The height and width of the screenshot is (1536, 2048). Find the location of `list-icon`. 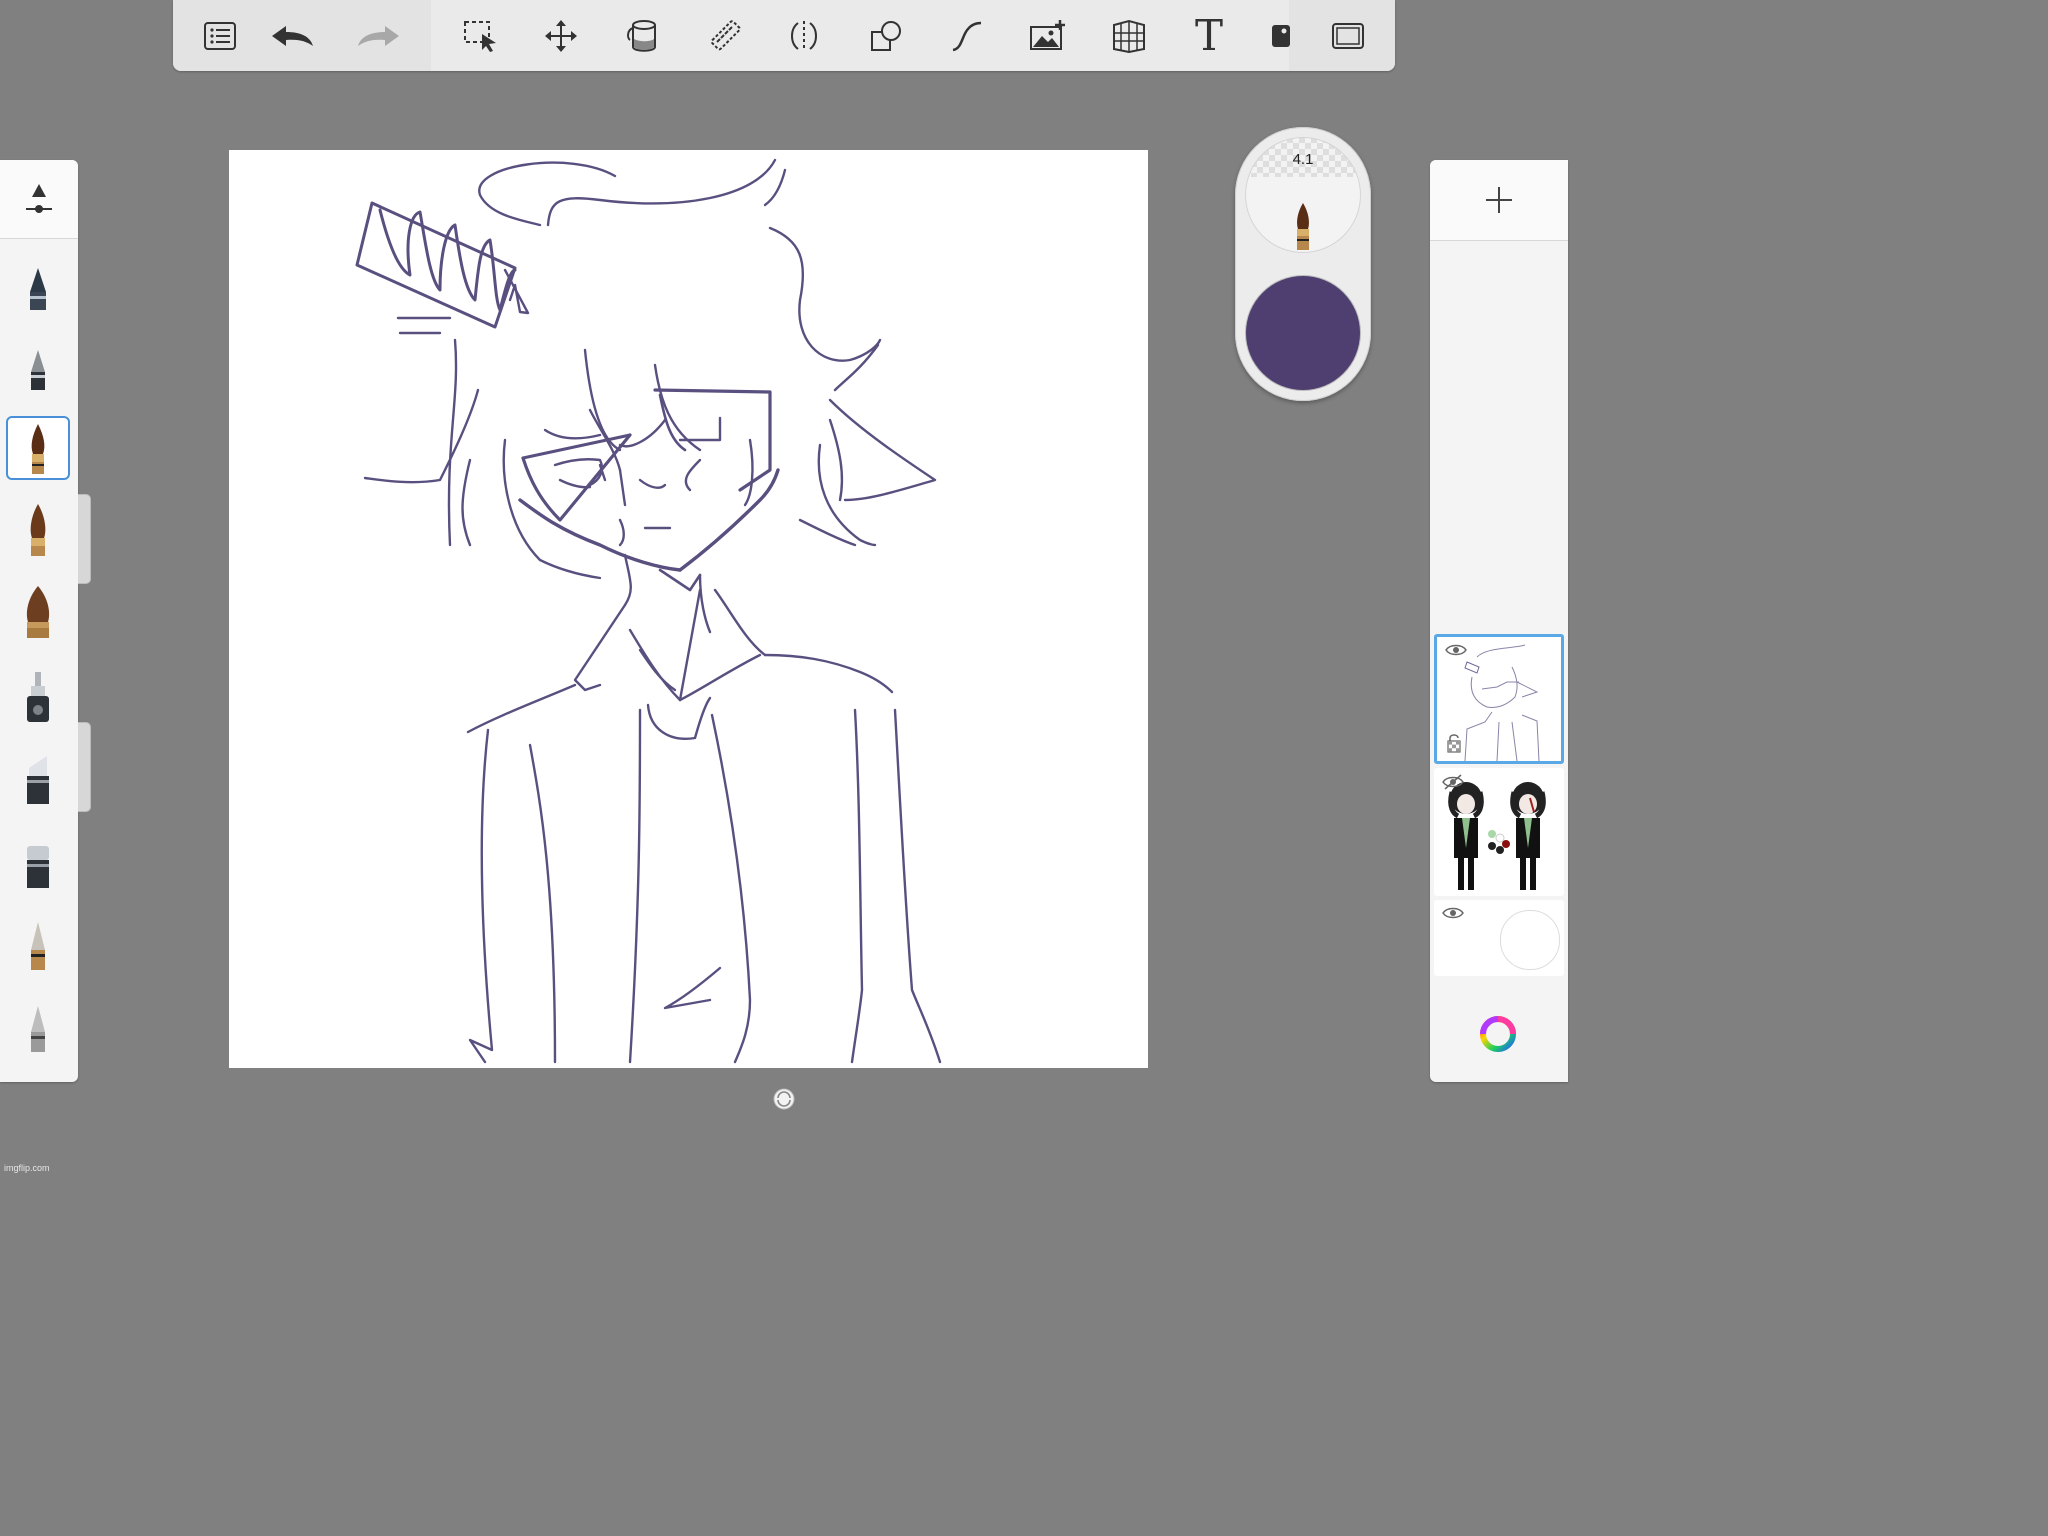

list-icon is located at coordinates (220, 36).